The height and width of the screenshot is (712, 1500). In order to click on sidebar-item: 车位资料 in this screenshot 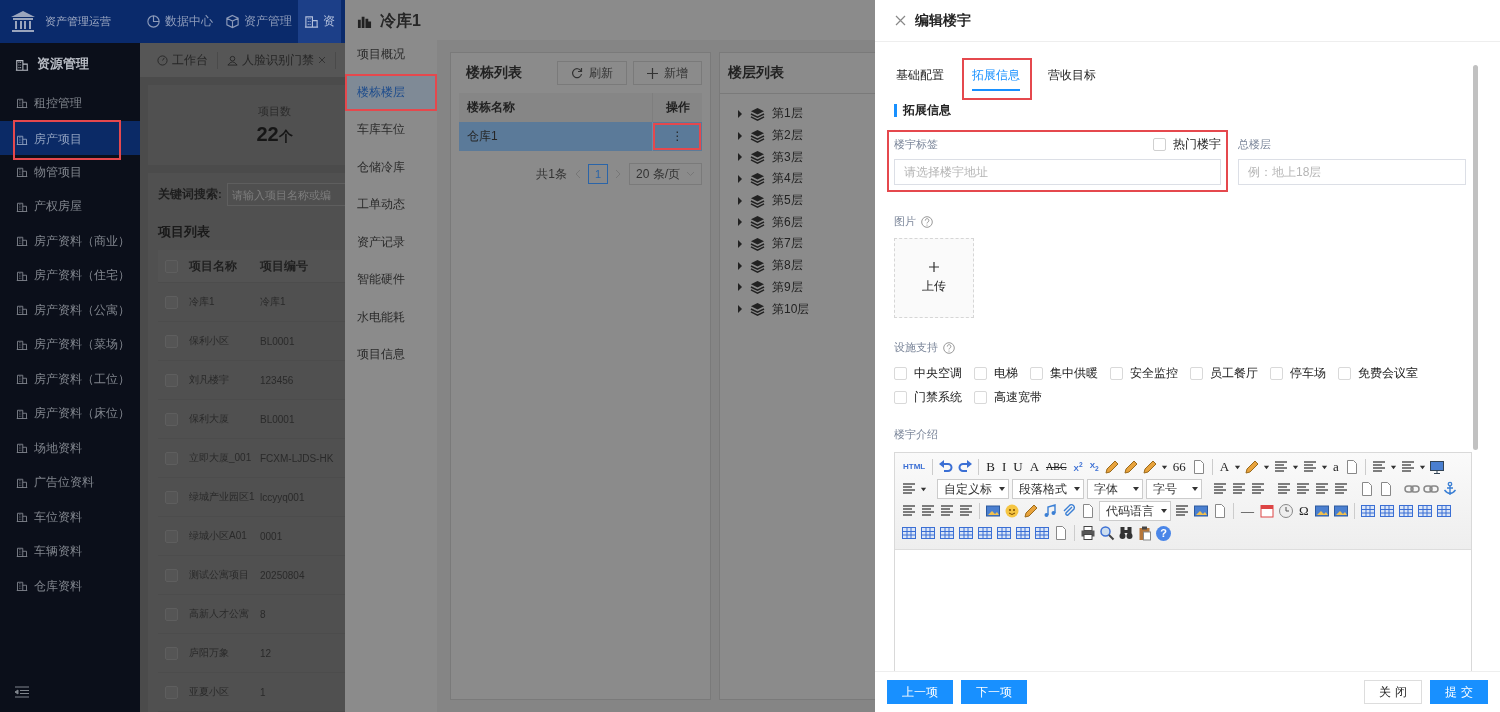, I will do `click(70, 517)`.